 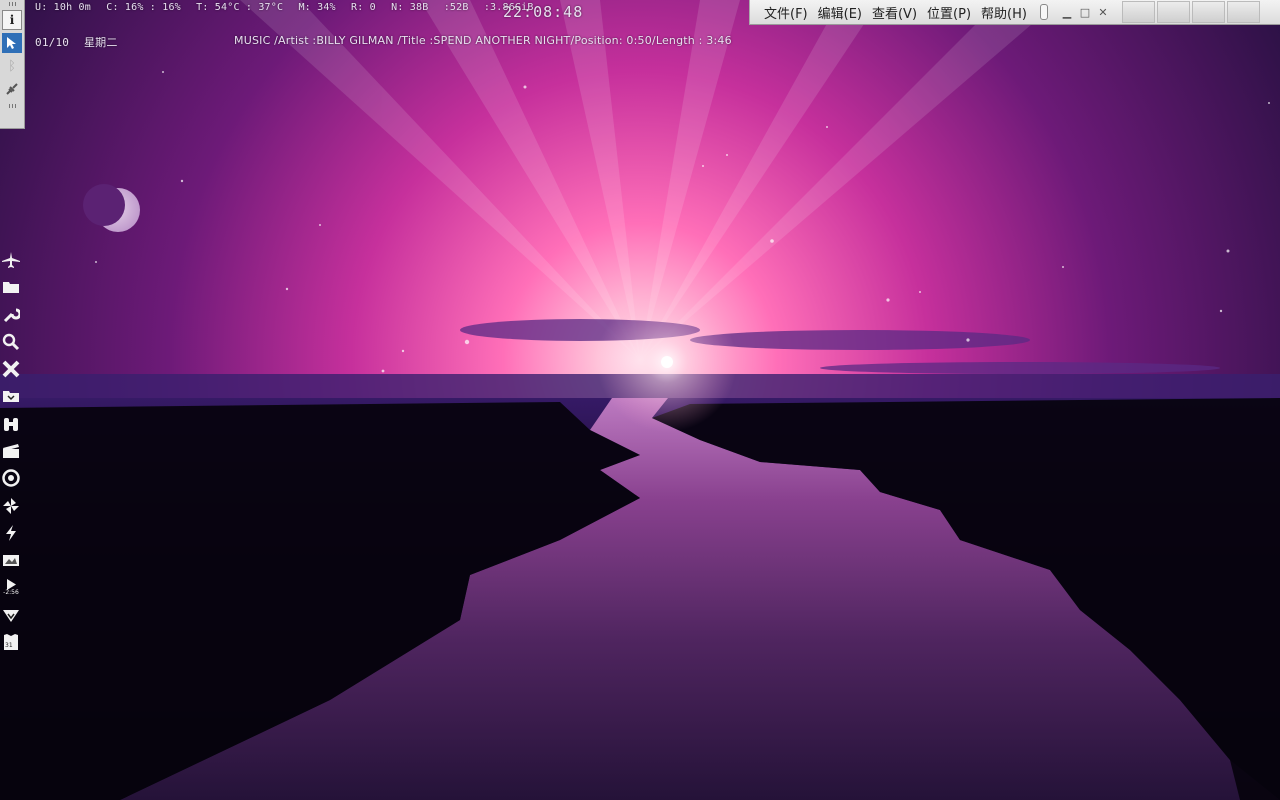 I want to click on date-text: 01/10, so click(x=52, y=42).